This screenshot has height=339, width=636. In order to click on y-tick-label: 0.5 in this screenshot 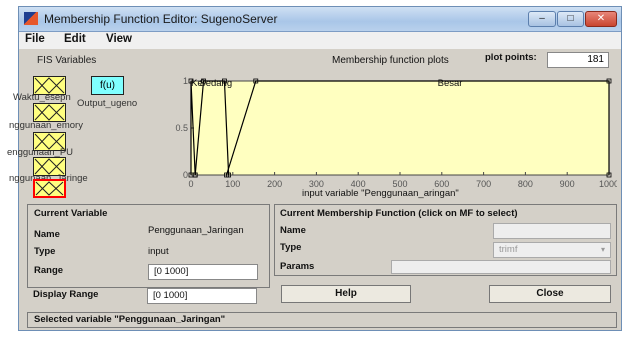, I will do `click(181, 128)`.